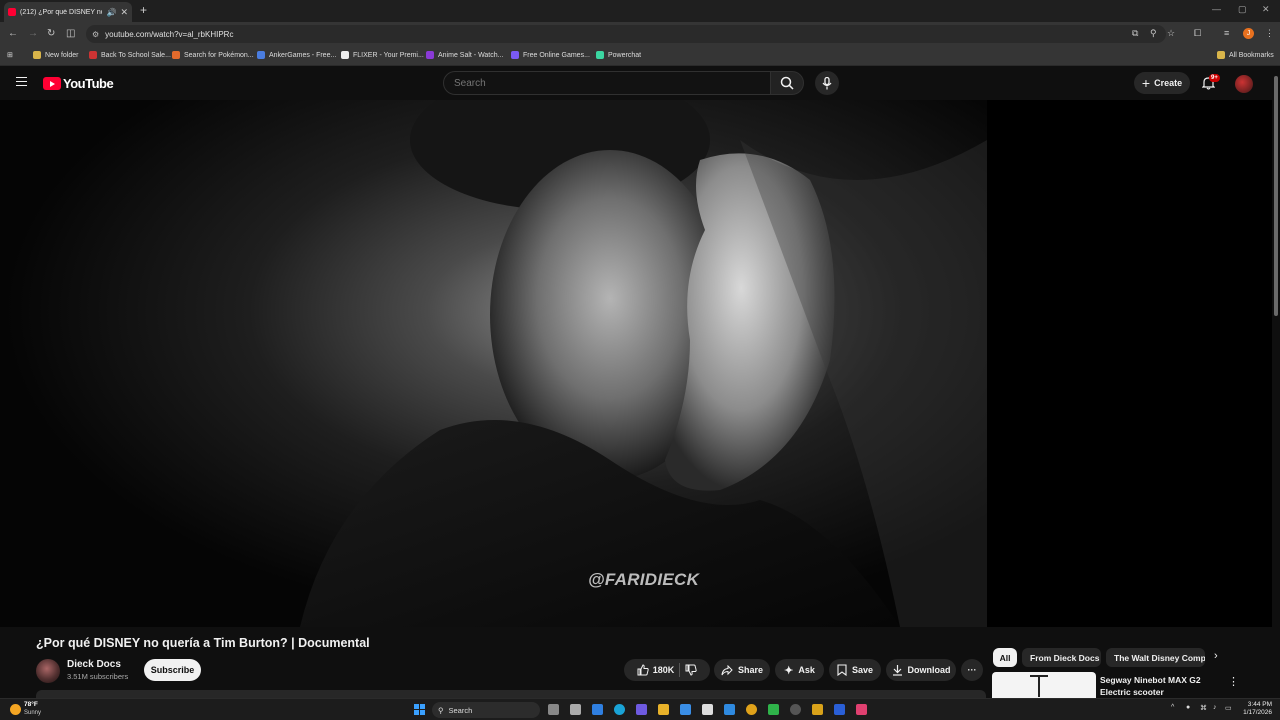 This screenshot has height=720, width=1280. What do you see at coordinates (787, 83) in the screenshot?
I see `search-button` at bounding box center [787, 83].